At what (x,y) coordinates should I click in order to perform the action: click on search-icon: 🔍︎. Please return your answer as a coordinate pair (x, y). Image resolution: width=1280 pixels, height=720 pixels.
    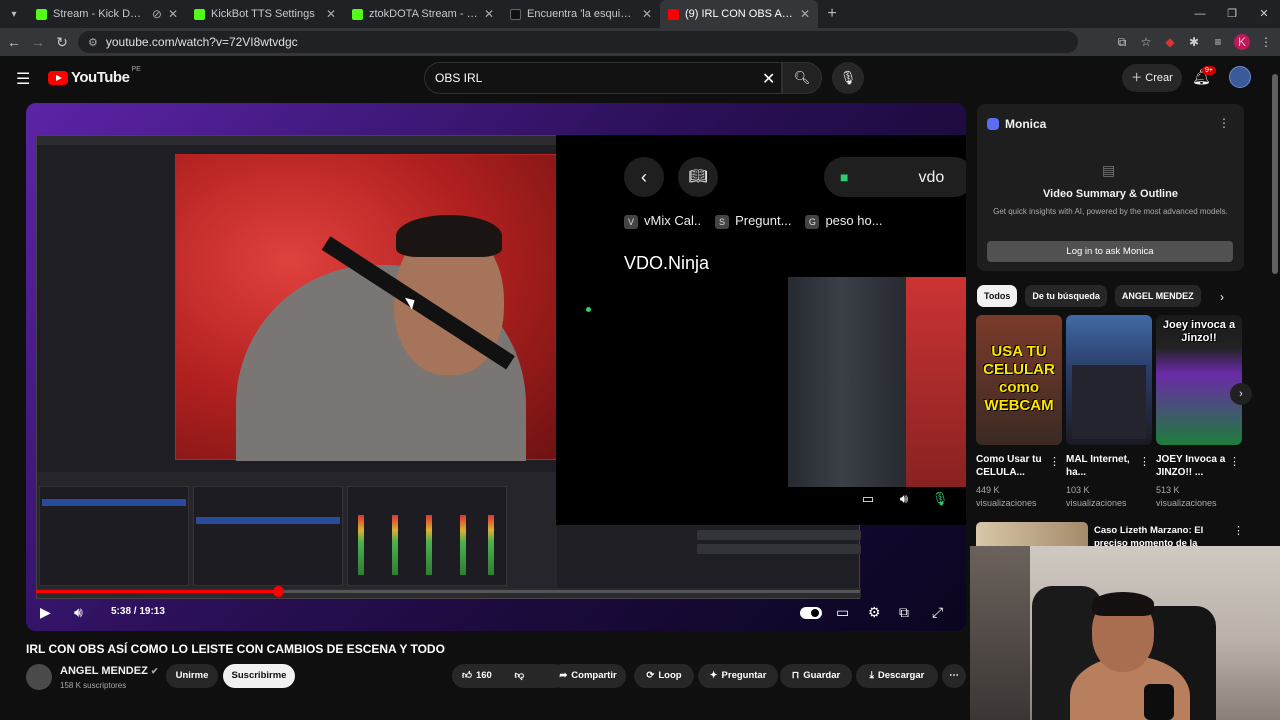
    Looking at the image, I should click on (802, 77).